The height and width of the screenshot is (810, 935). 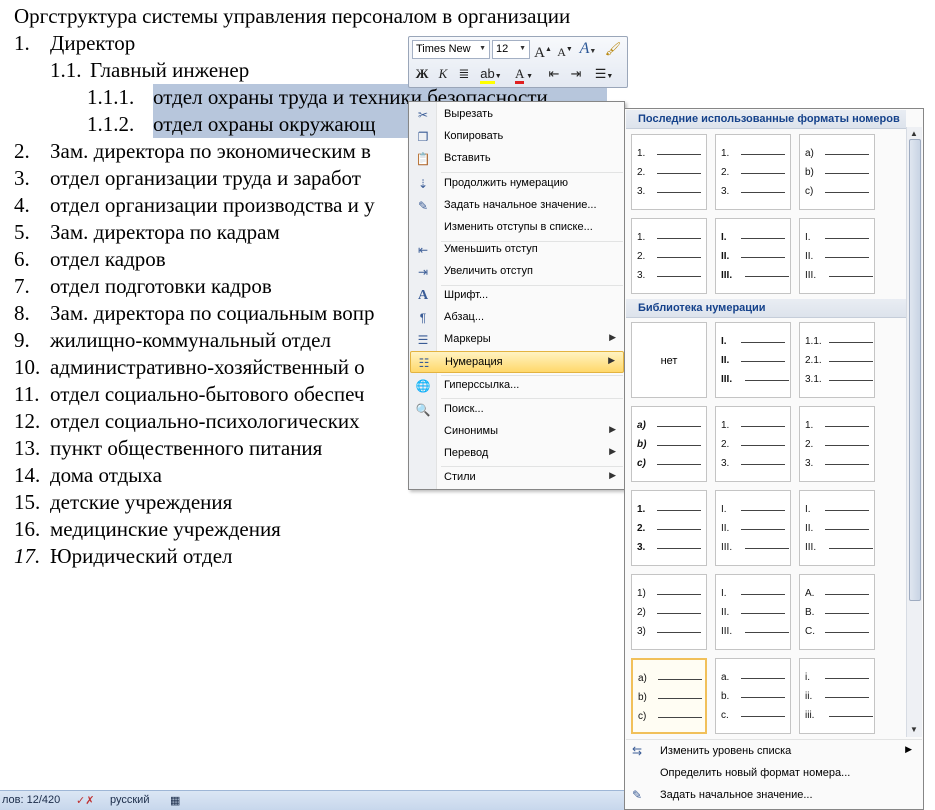 I want to click on format-painter-button: 🖌, so click(x=613, y=49).